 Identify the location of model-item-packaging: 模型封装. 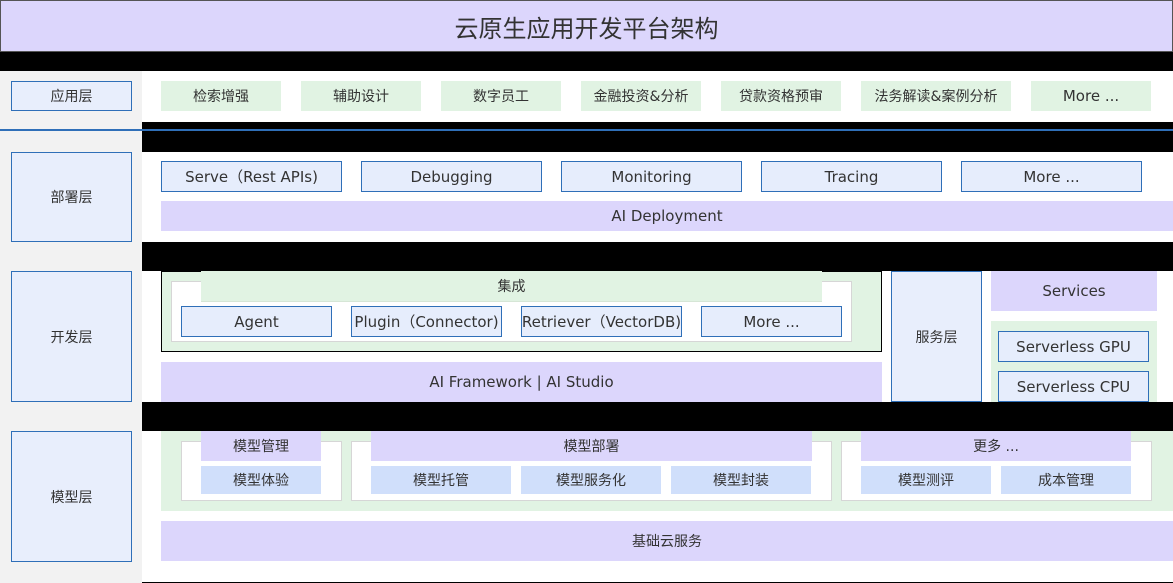
(741, 480).